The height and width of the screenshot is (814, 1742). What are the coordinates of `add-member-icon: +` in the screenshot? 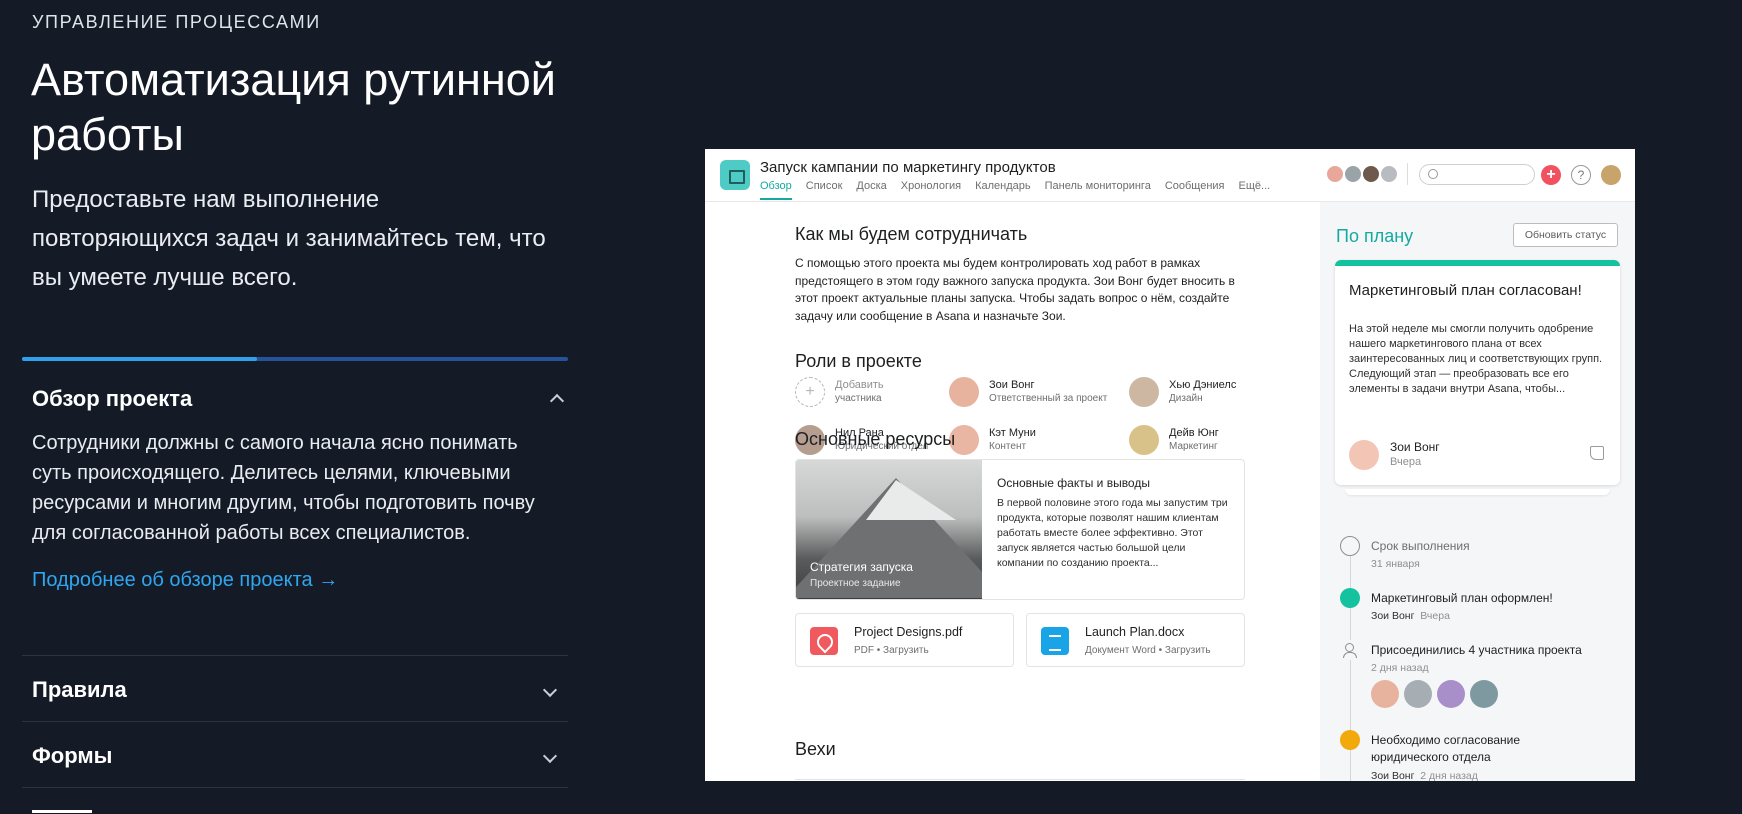 It's located at (810, 392).